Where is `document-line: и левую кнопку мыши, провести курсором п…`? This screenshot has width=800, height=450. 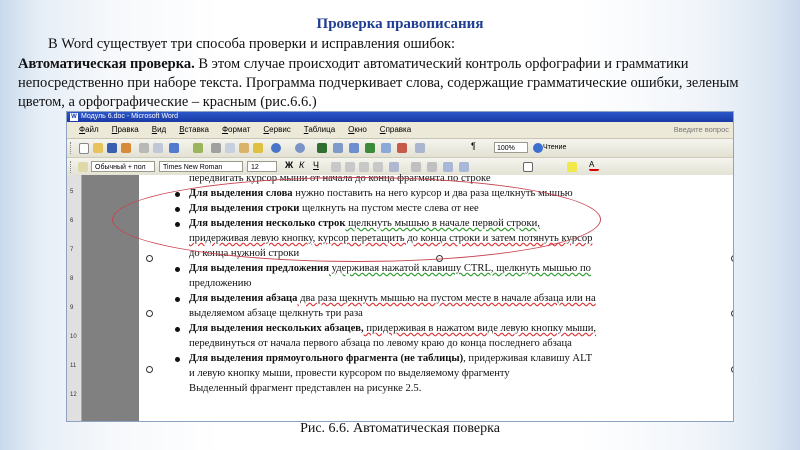
document-line: и левую кнопку мыши, провести курсором п… is located at coordinates (349, 373).